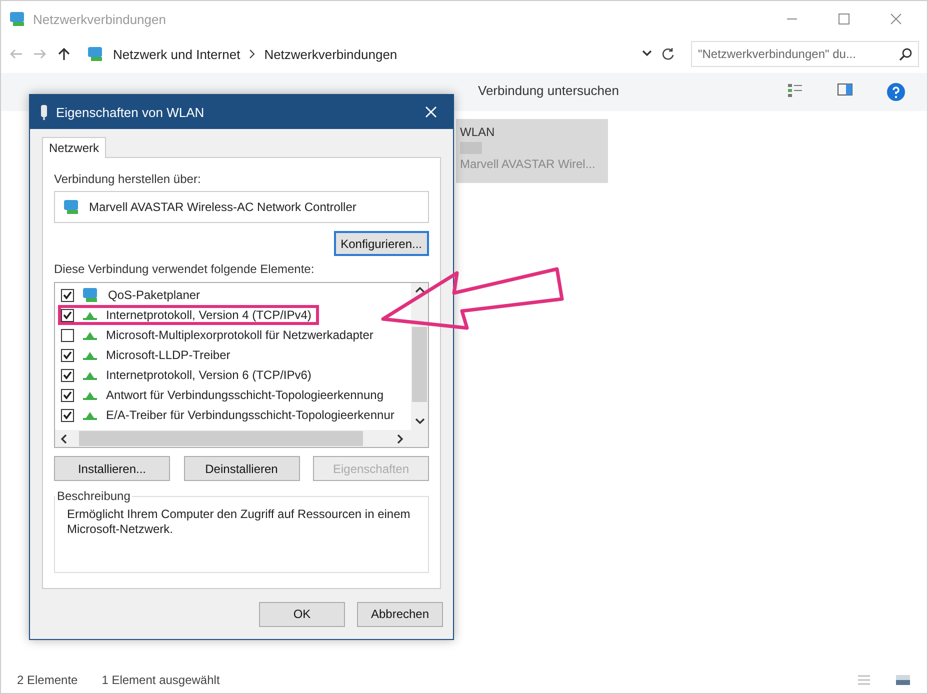 Image resolution: width=928 pixels, height=694 pixels. What do you see at coordinates (548, 90) in the screenshot?
I see `toolbar-item: Verbindung untersuchen` at bounding box center [548, 90].